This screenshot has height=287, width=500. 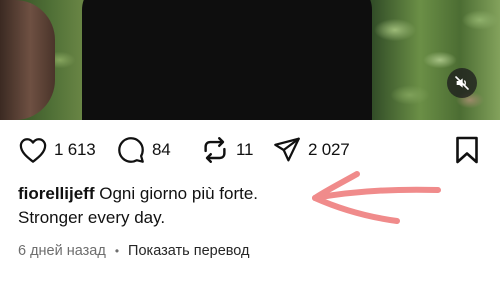 I want to click on post-action-bar: 1 613 84 11 2 027, so click(x=250, y=150).